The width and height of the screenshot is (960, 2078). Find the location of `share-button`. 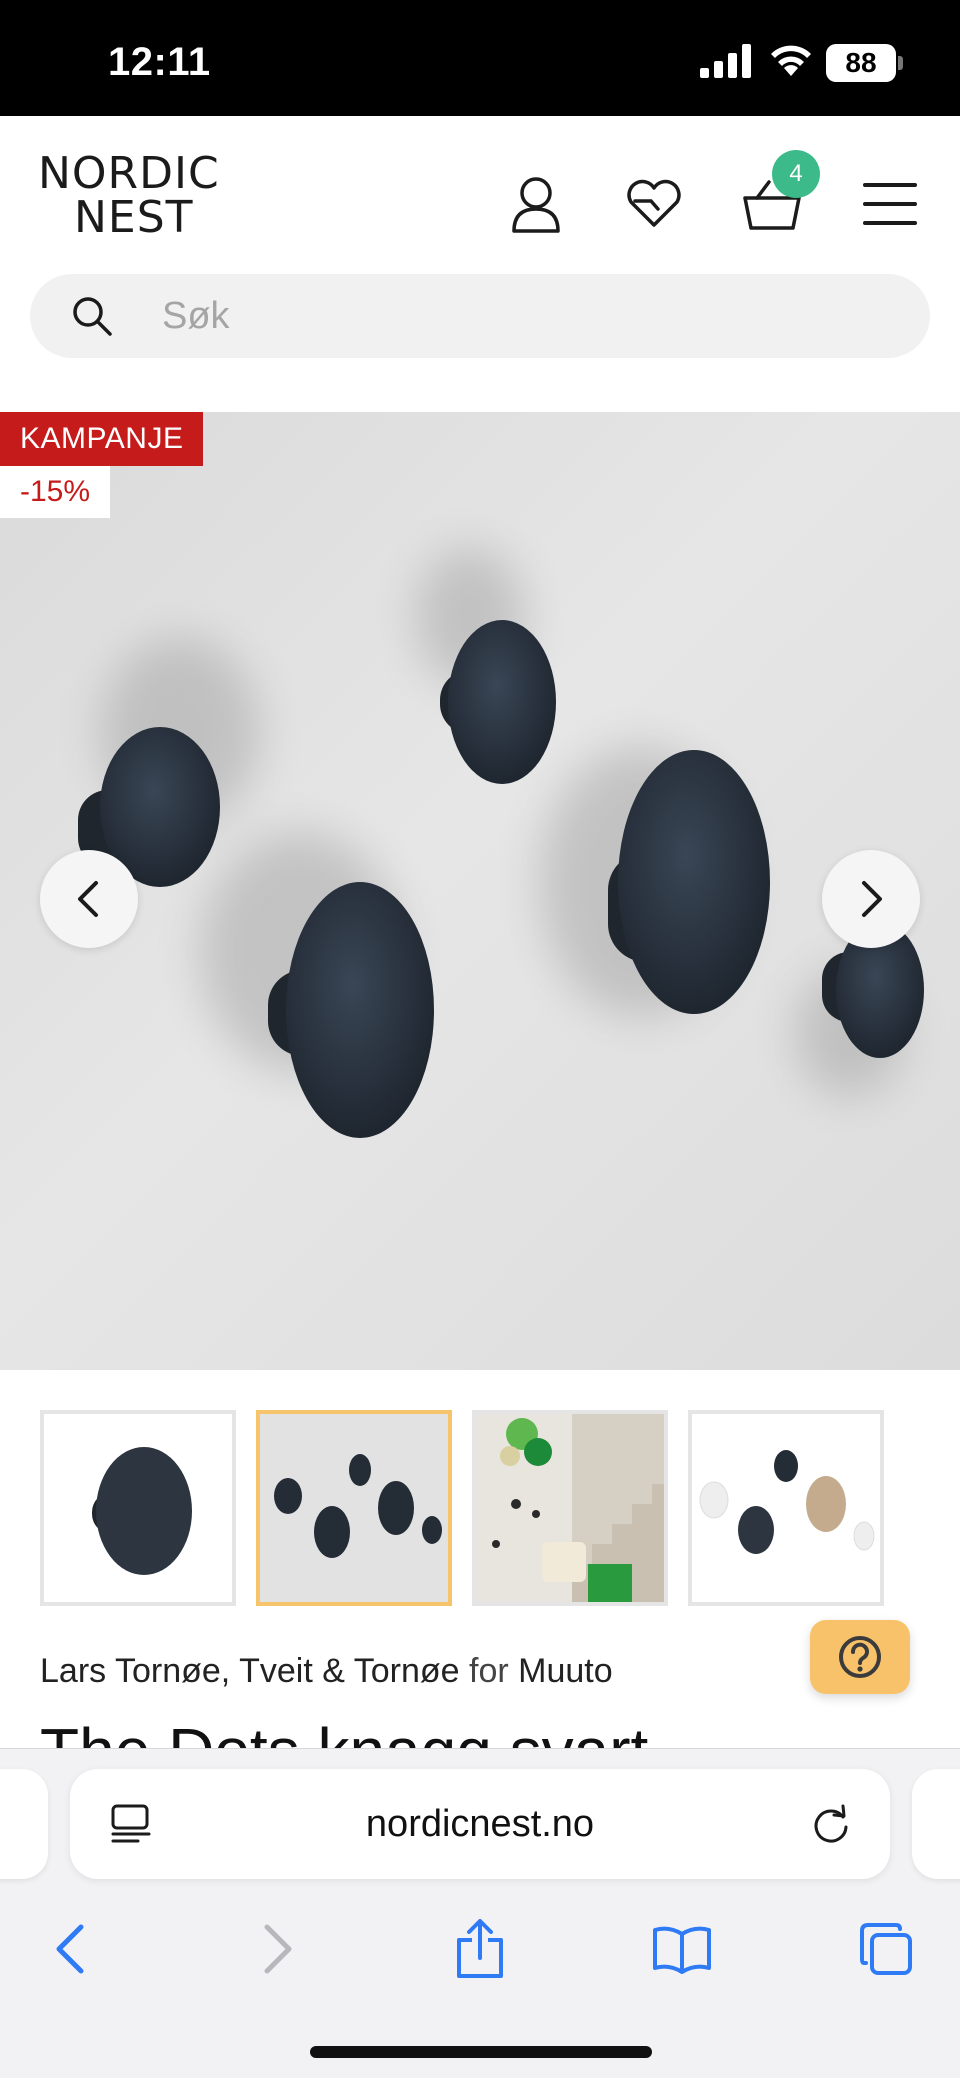

share-button is located at coordinates (480, 1949).